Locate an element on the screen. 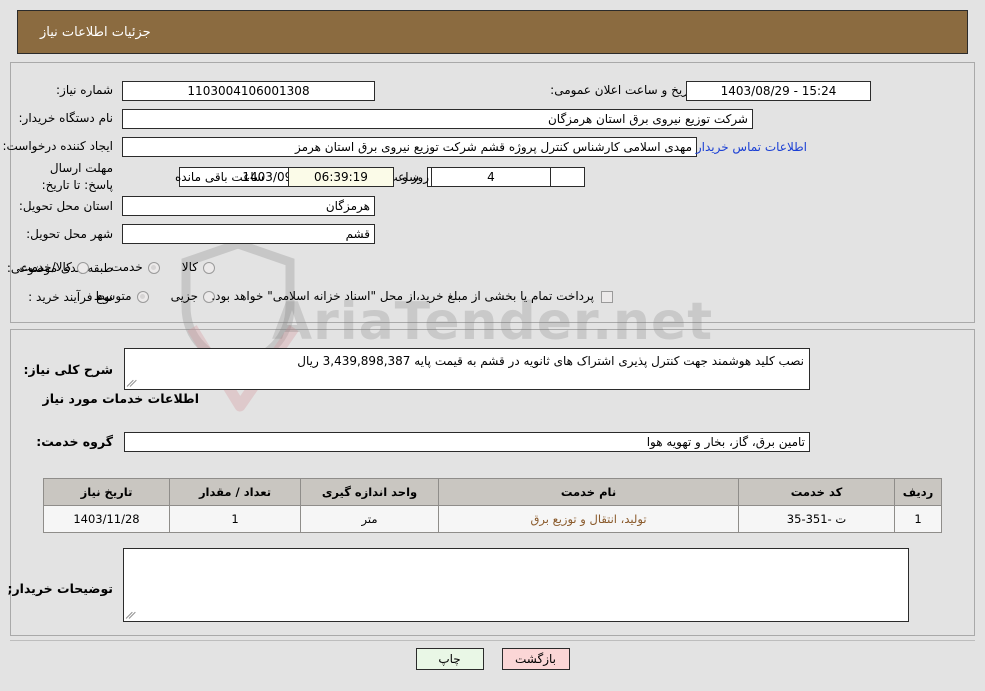 This screenshot has width=985, height=691. creator-label: ایجاد کننده درخواست: is located at coordinates (57, 146).